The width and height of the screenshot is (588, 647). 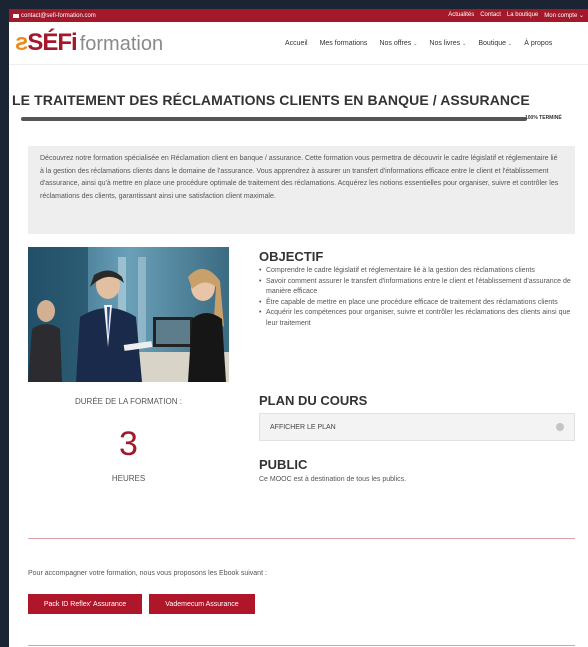 What do you see at coordinates (560, 427) in the screenshot?
I see `expand-icon` at bounding box center [560, 427].